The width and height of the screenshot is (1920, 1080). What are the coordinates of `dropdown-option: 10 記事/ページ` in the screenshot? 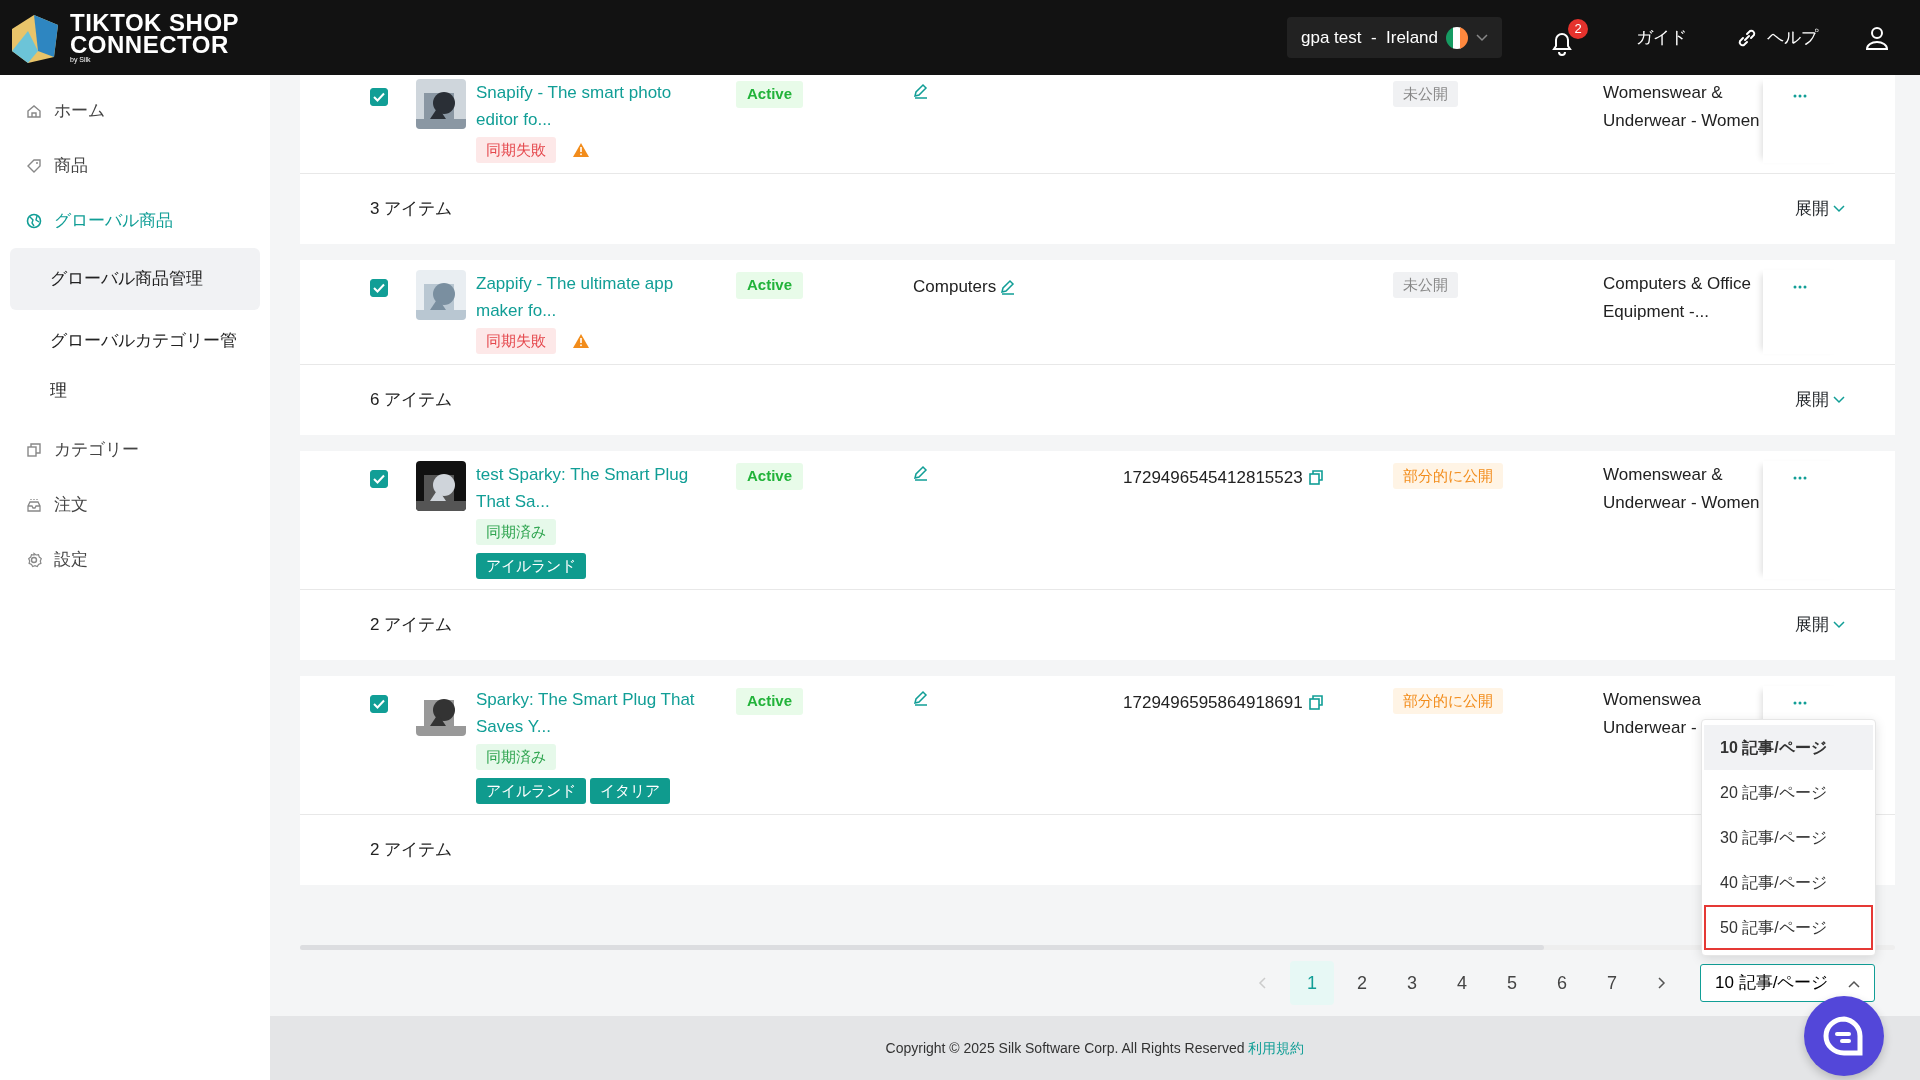 It's located at (1788, 747).